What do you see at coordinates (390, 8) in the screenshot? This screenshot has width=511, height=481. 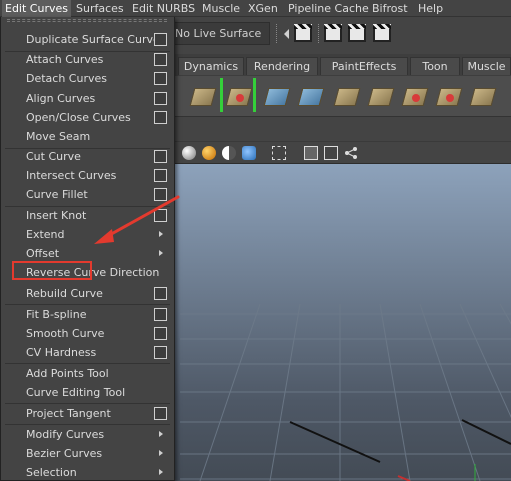 I see `menu-bifrost: Bifrost` at bounding box center [390, 8].